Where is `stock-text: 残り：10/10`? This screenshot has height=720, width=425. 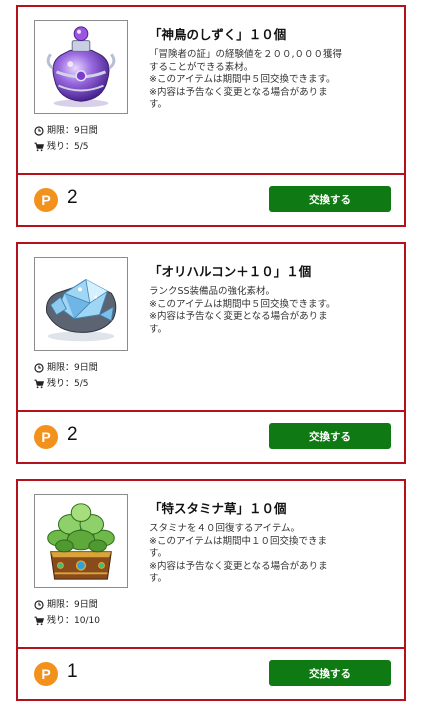 stock-text: 残り：10/10 is located at coordinates (73, 621).